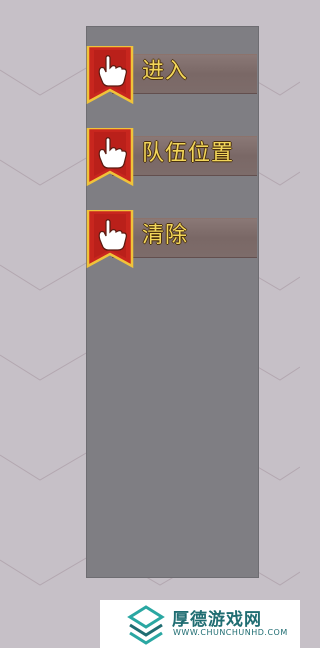  What do you see at coordinates (230, 632) in the screenshot?
I see `watermark-subtitle: WWW.CHUNCHUNHD.COM` at bounding box center [230, 632].